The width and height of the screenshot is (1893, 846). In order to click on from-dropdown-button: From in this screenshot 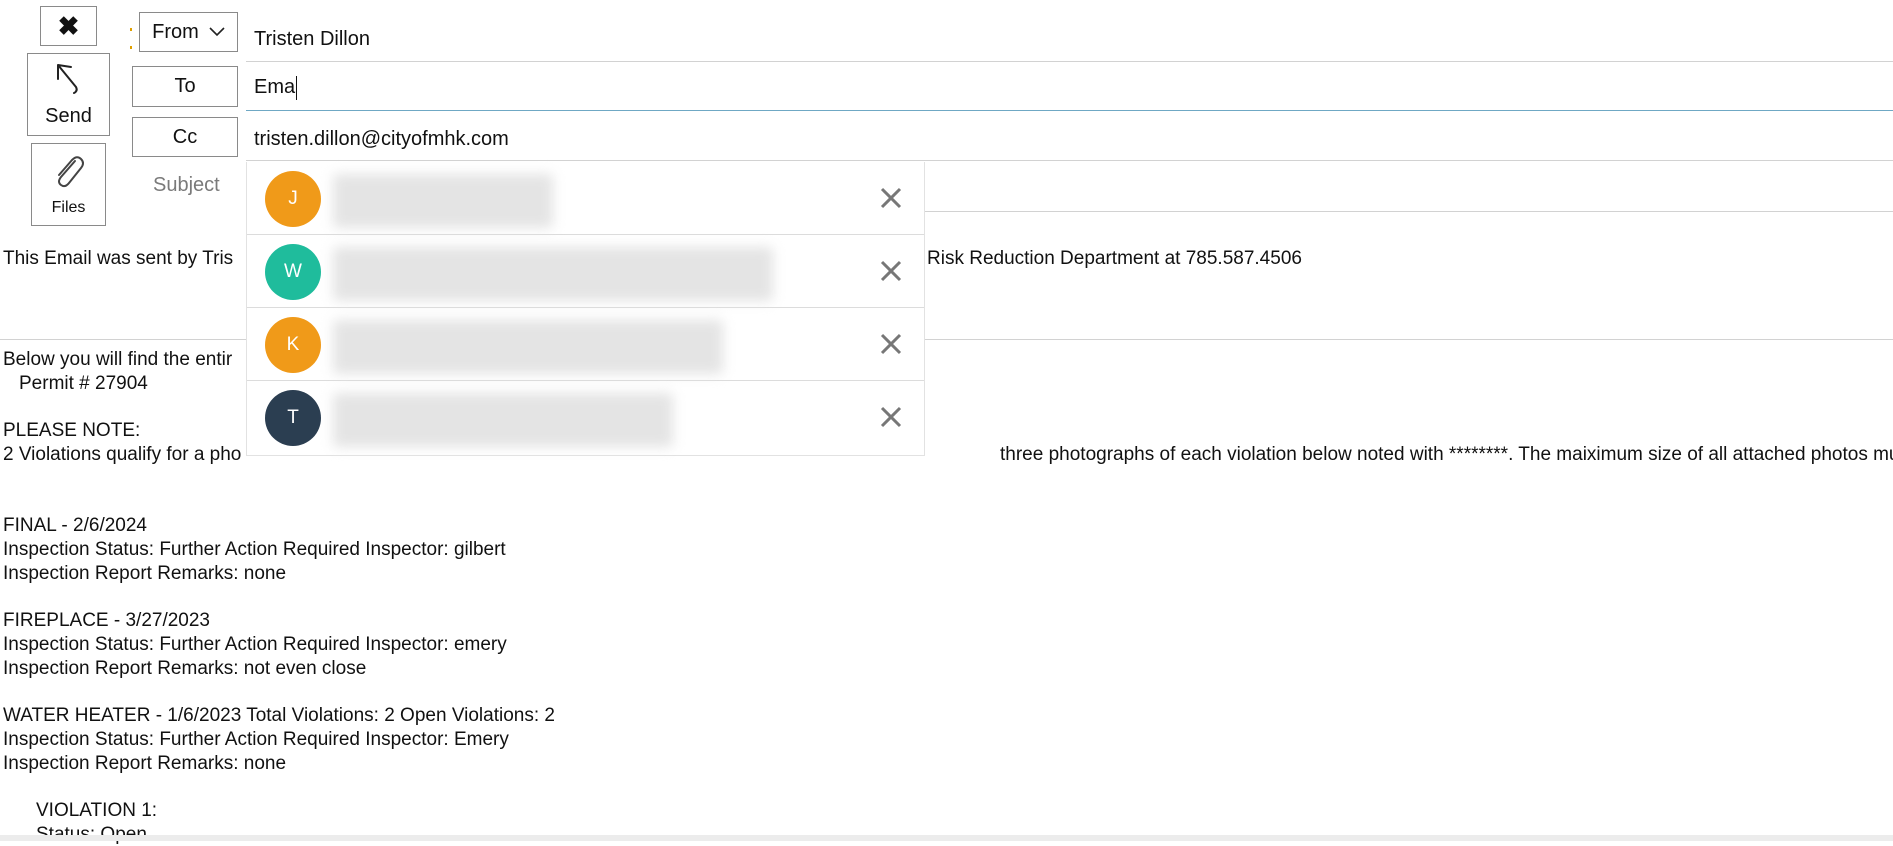, I will do `click(188, 32)`.